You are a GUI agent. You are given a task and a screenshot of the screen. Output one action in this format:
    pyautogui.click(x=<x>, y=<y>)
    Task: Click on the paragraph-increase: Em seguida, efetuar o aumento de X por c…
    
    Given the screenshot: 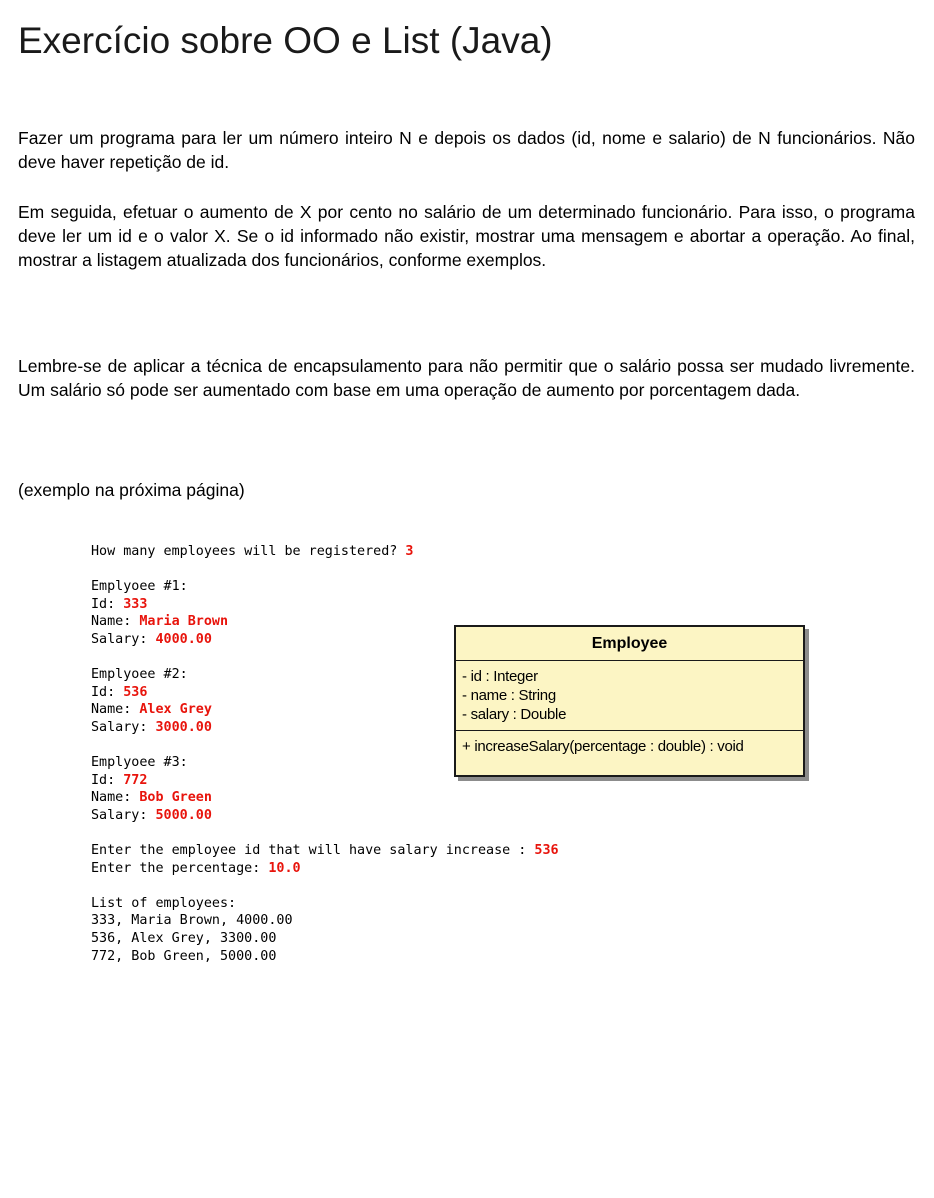 What is the action you would take?
    pyautogui.click(x=466, y=236)
    